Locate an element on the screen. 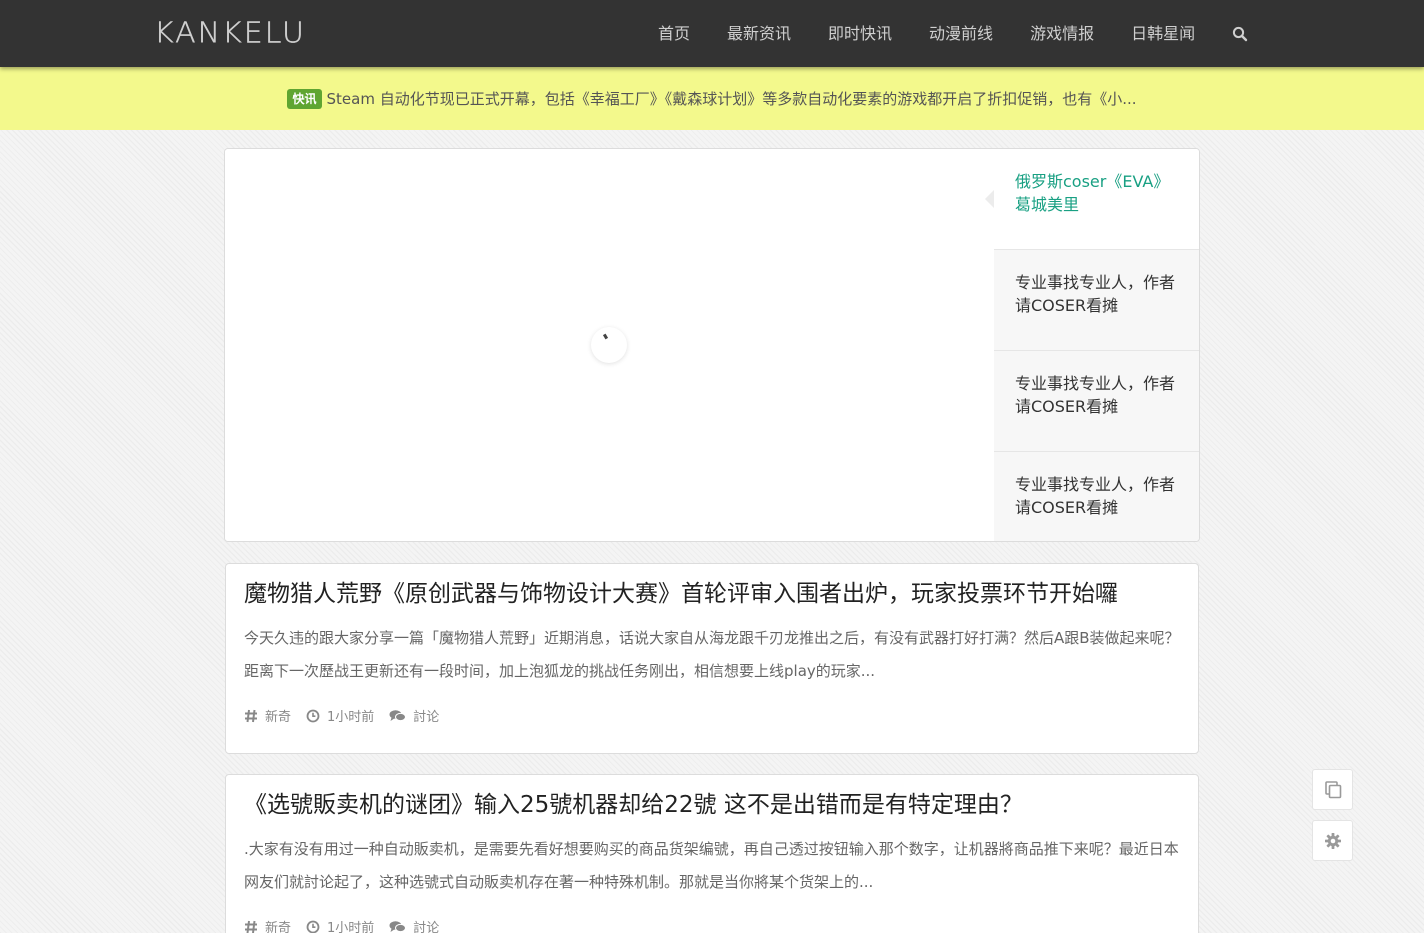 This screenshot has height=933, width=1424. top-navbar: KANKELU 首页 最新资讯 即时快讯 动漫前线 游戏情报 日韩星闻 is located at coordinates (712, 33).